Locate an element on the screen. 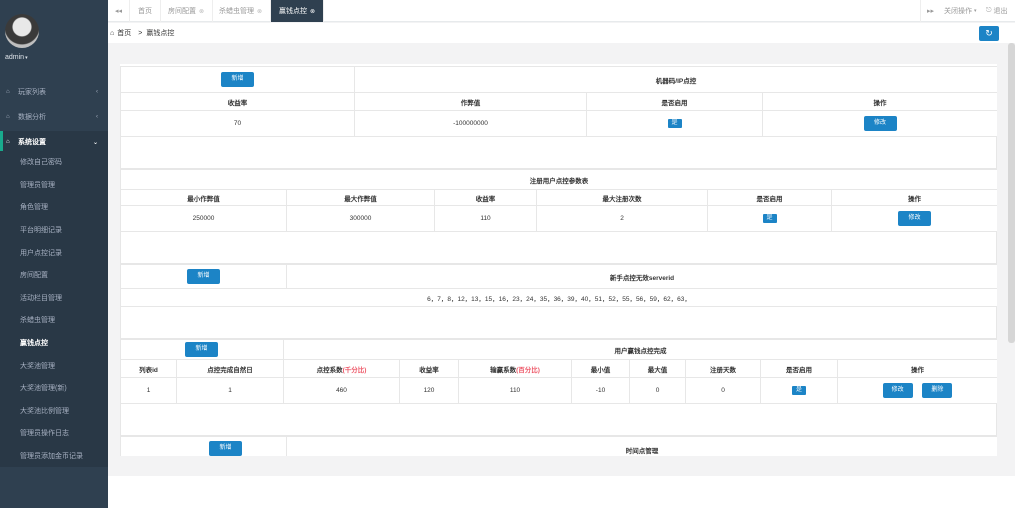 The height and width of the screenshot is (508, 1015). caret-down-icon: ▾ is located at coordinates (975, 11).